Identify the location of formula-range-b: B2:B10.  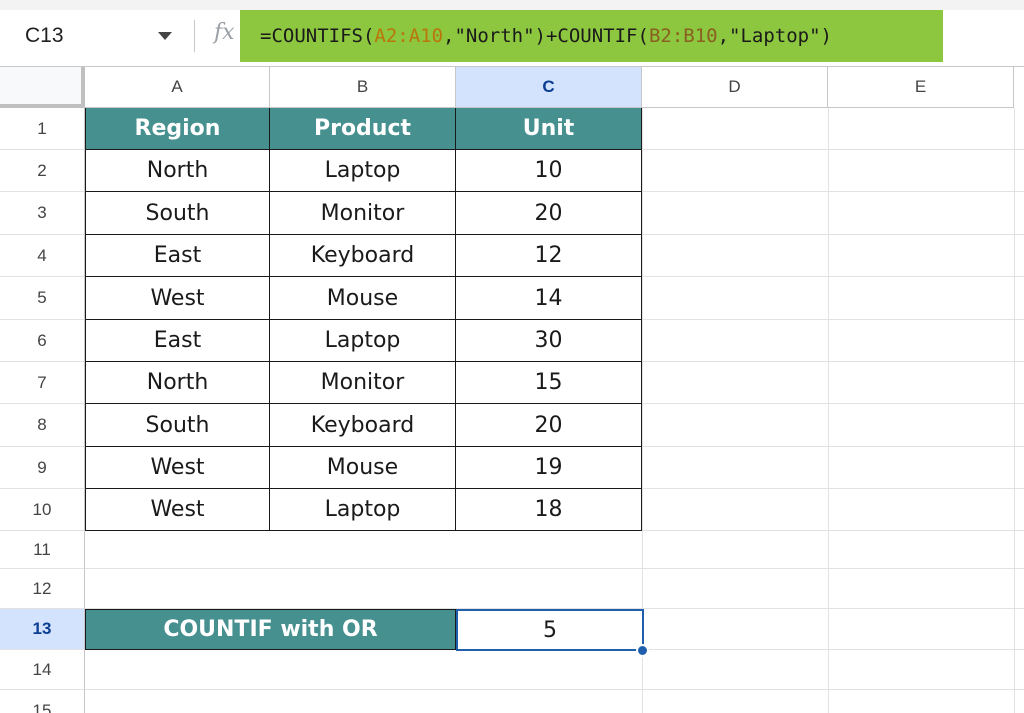
(683, 36).